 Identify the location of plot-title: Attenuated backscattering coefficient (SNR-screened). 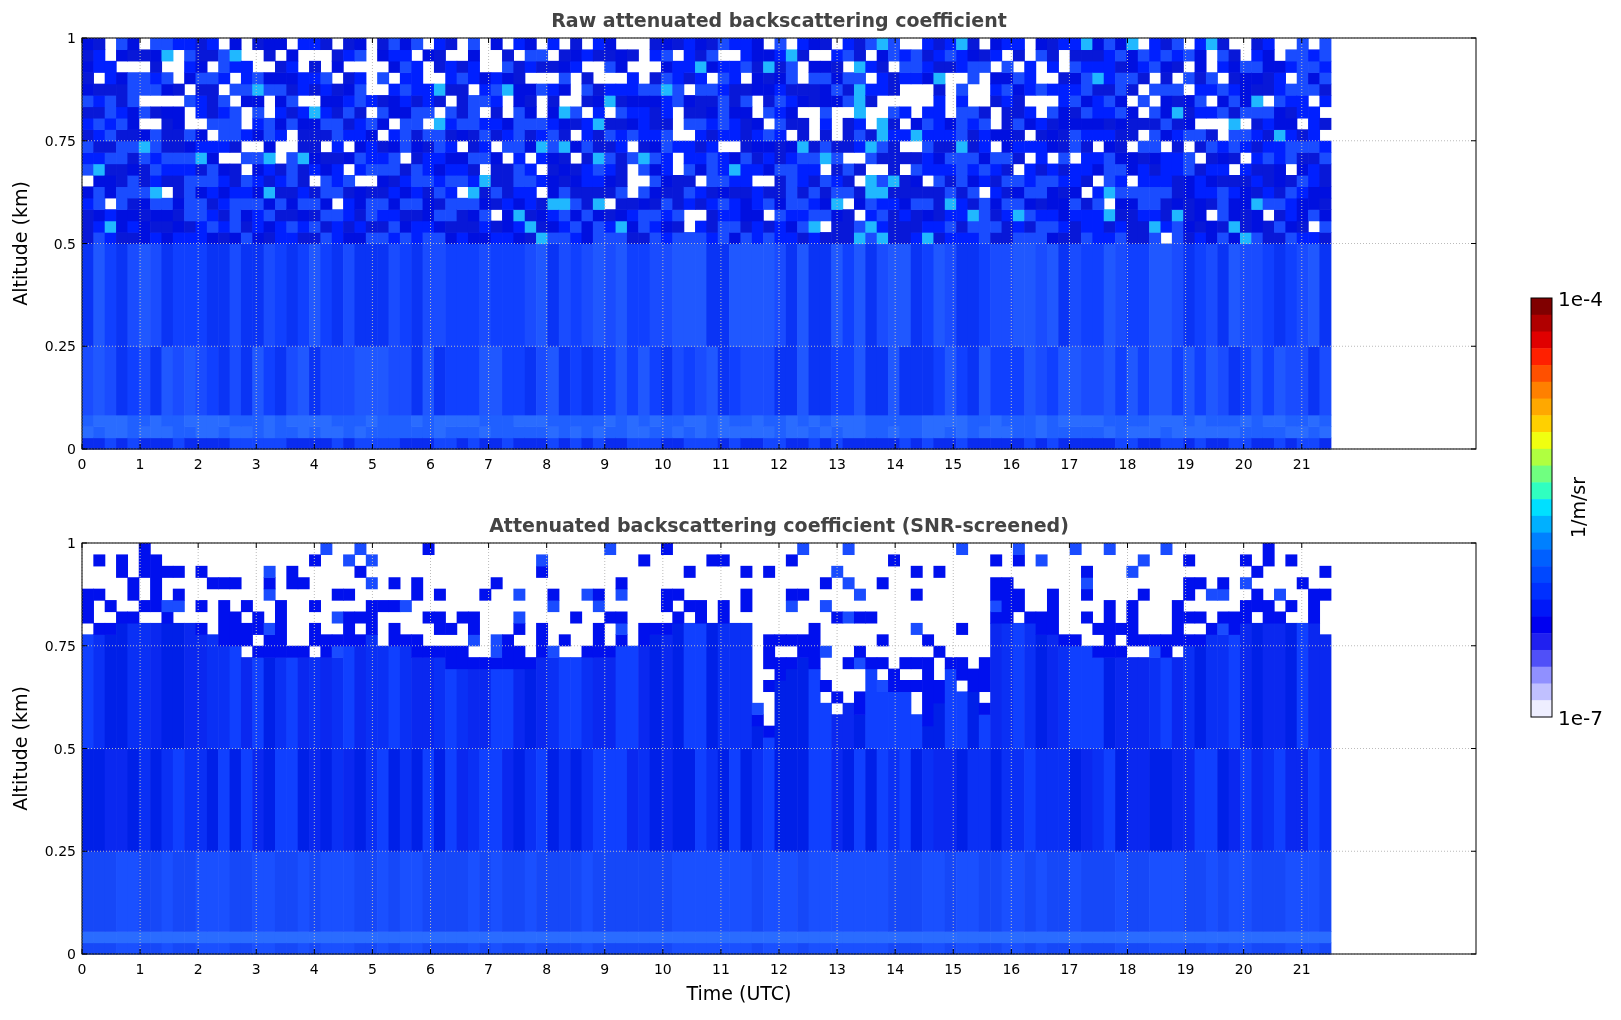
(779, 525).